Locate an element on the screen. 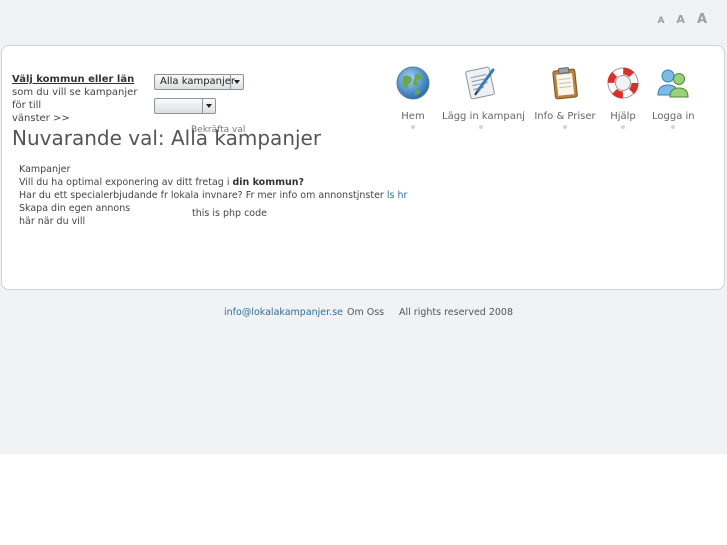 The width and height of the screenshot is (727, 545). nav-item-hjalp: Hjälp is located at coordinates (623, 97).